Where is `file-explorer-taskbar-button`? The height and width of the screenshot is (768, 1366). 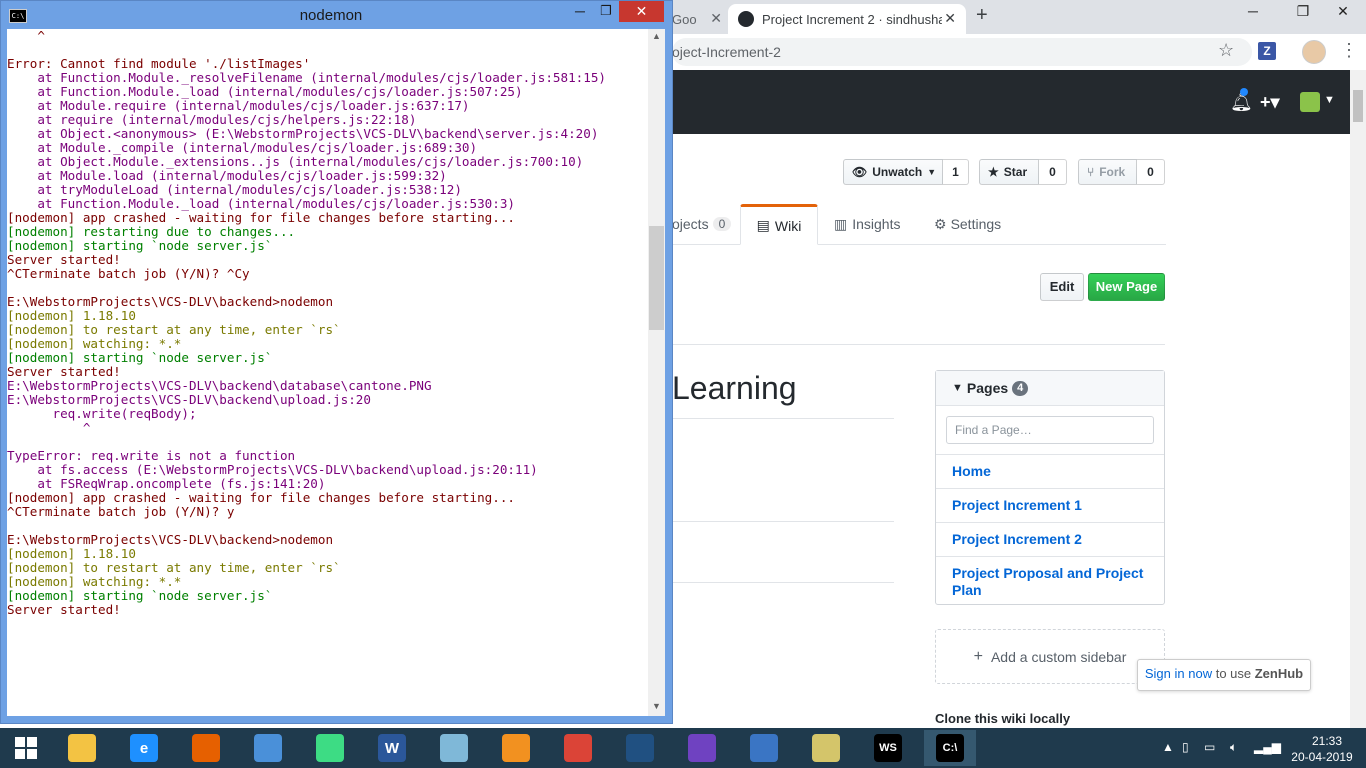 file-explorer-taskbar-button is located at coordinates (82, 748).